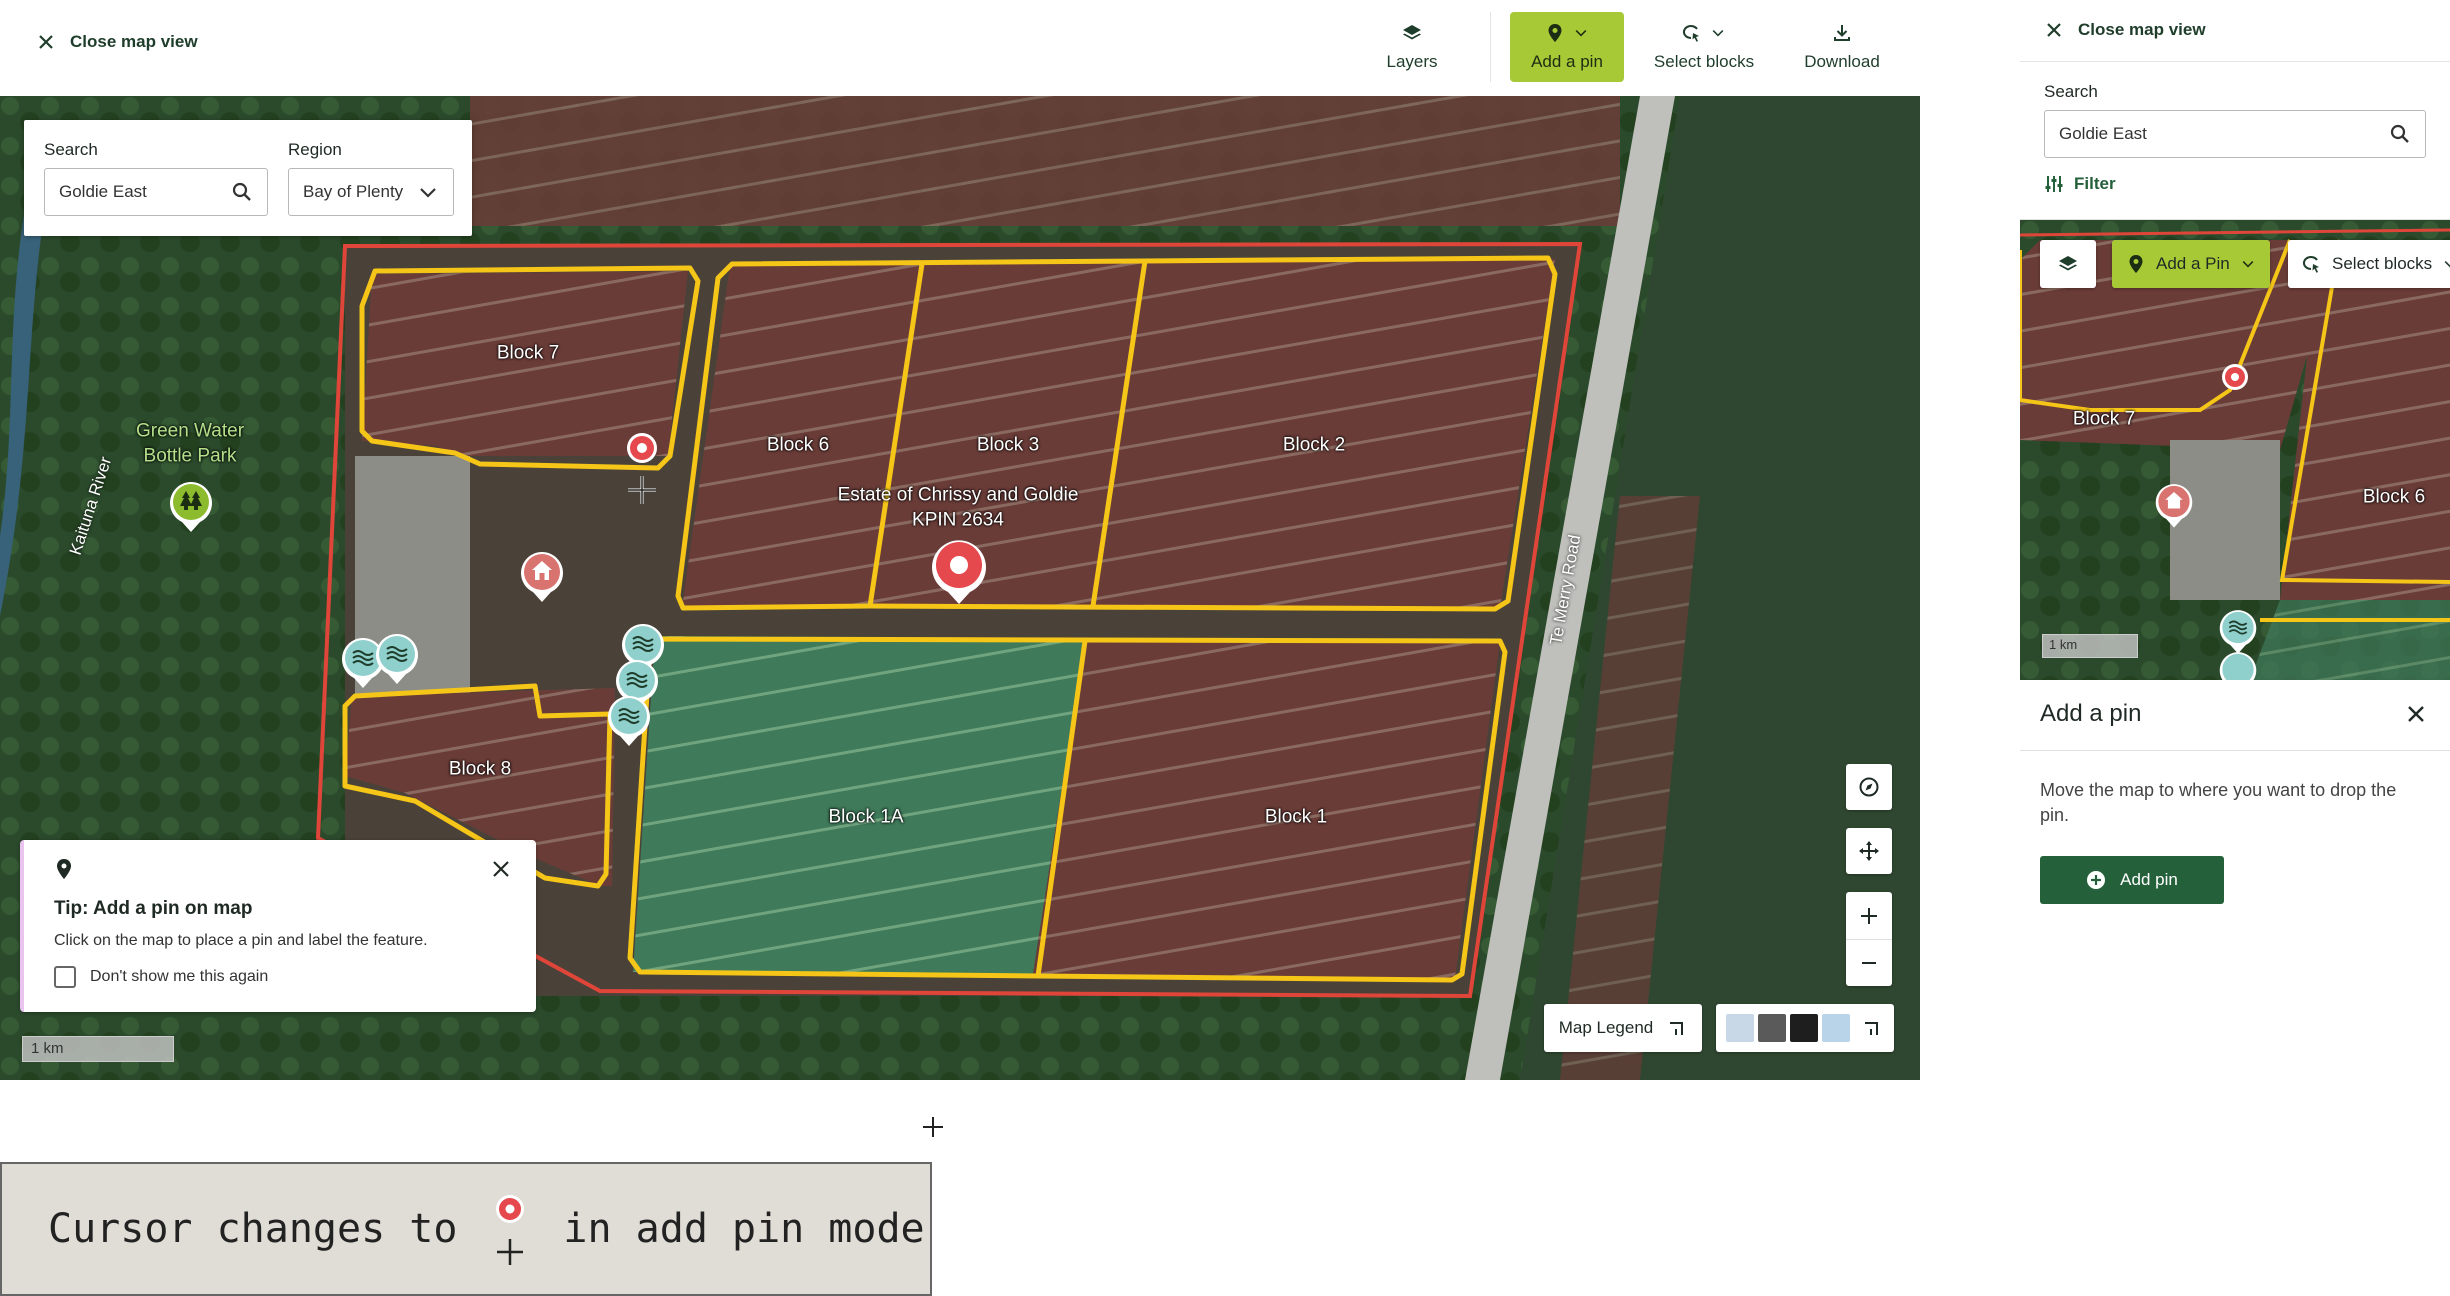 This screenshot has height=1296, width=2450. I want to click on park-name-line1: Green Water, so click(190, 431).